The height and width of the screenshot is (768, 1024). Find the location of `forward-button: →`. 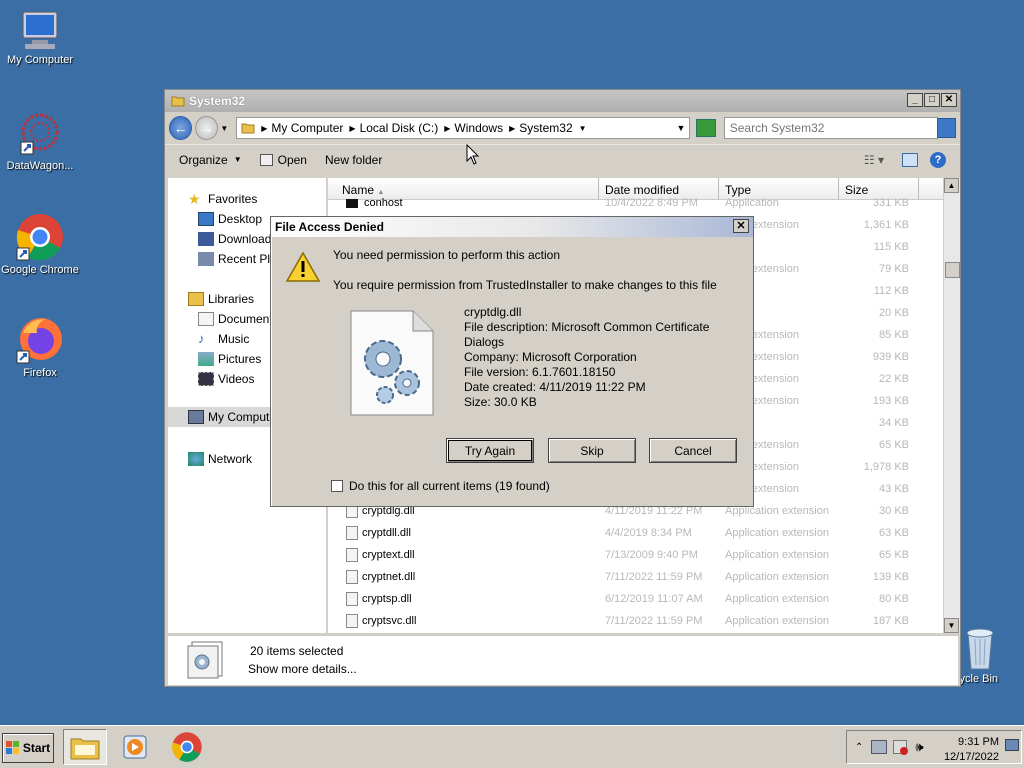

forward-button: → is located at coordinates (207, 128).